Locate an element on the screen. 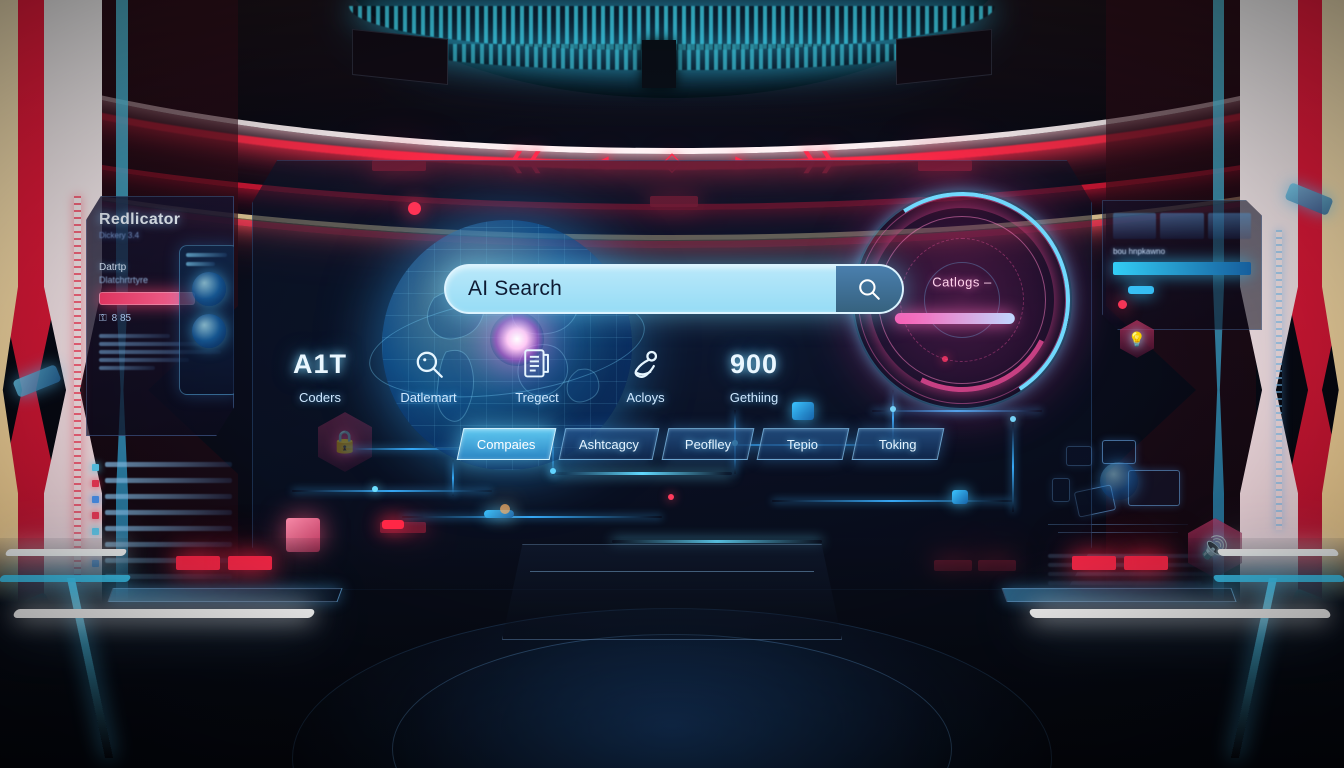  right-tick-rail is located at coordinates (1279, 380).